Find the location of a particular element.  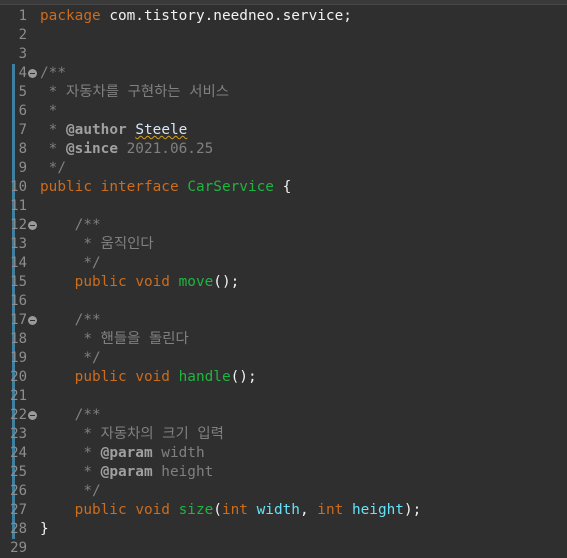

line-number: 10 is located at coordinates (18, 187).